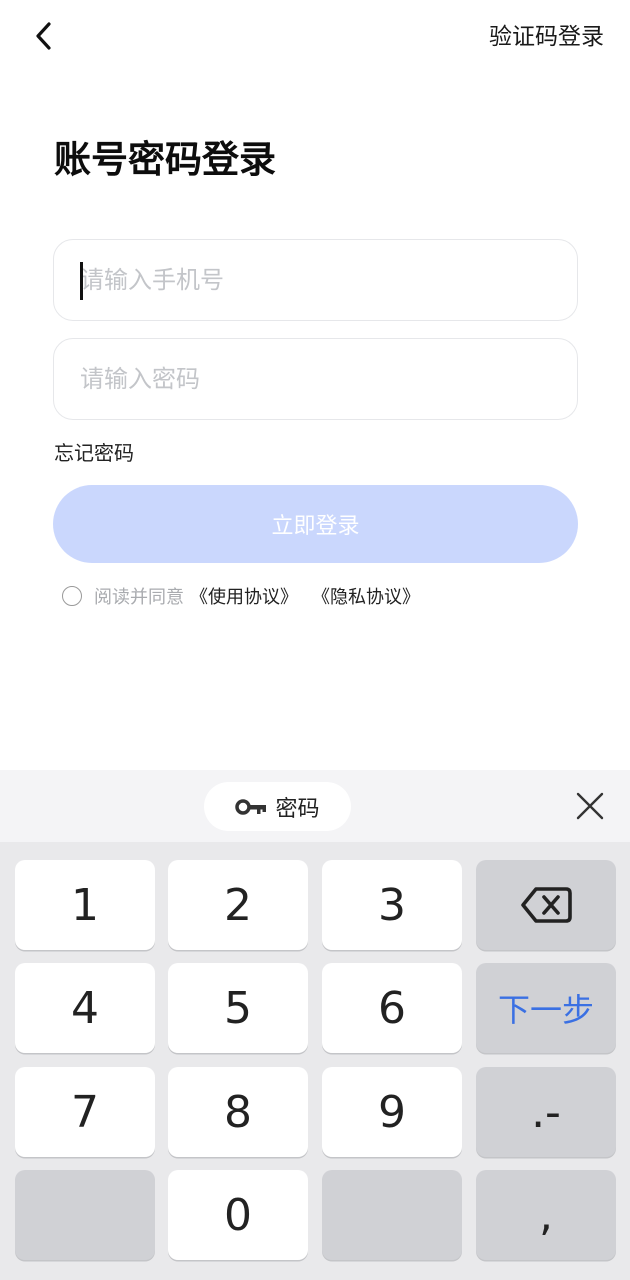 Image resolution: width=630 pixels, height=1280 pixels. I want to click on agreement-prefix: 阅读并同意, so click(139, 597).